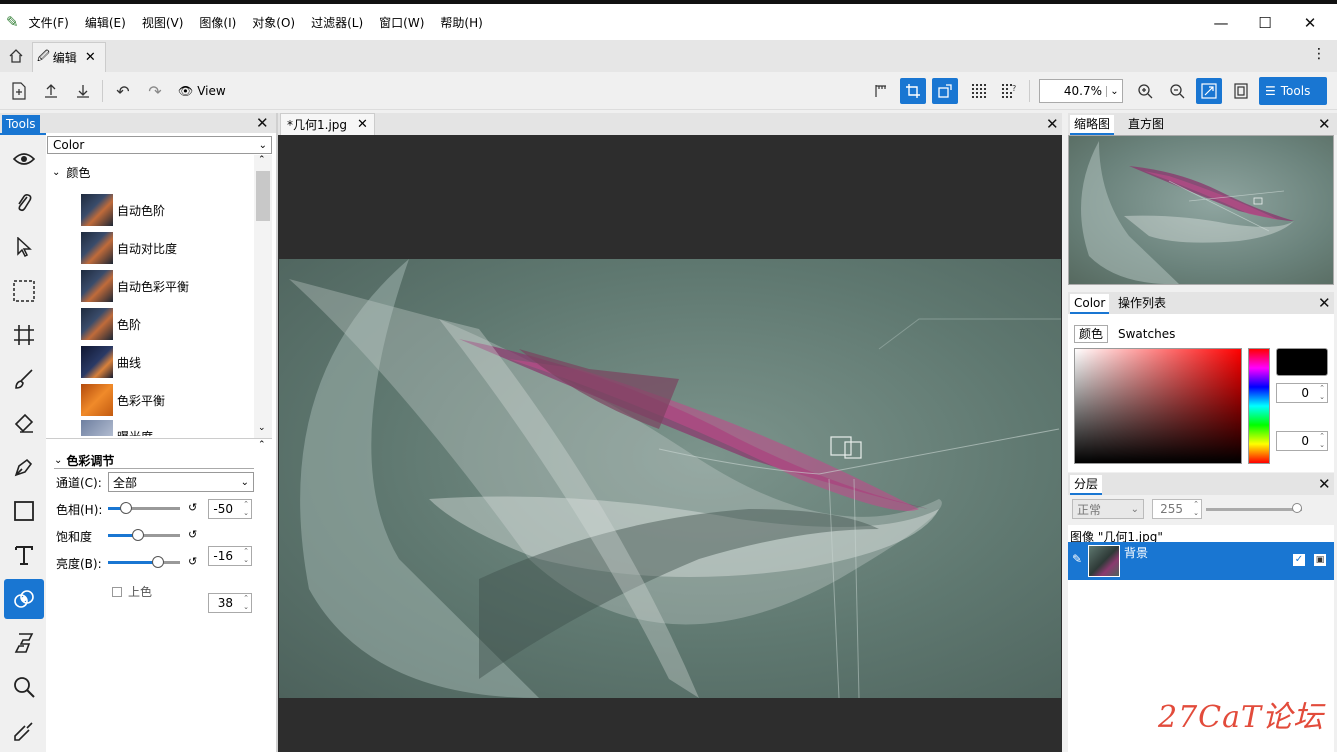 The image size is (1337, 752). Describe the element at coordinates (24, 555) in the screenshot. I see `text-tool-icon` at that location.